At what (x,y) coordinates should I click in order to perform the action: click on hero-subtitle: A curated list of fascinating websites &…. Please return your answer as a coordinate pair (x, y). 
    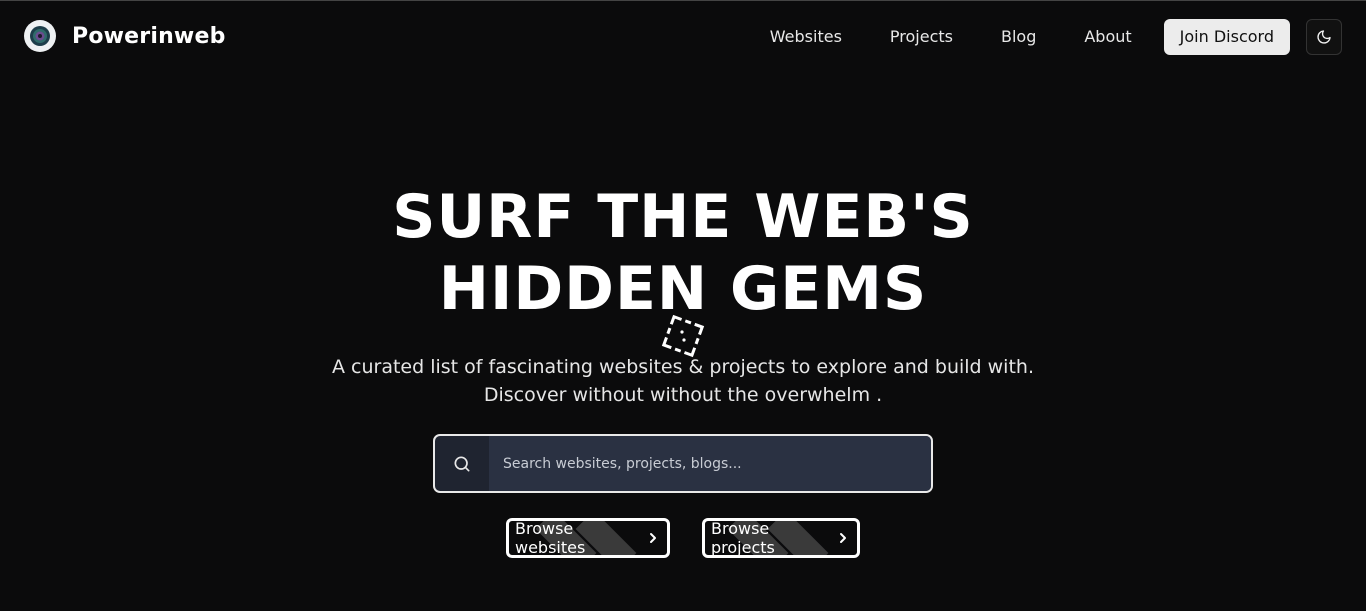
    Looking at the image, I should click on (683, 381).